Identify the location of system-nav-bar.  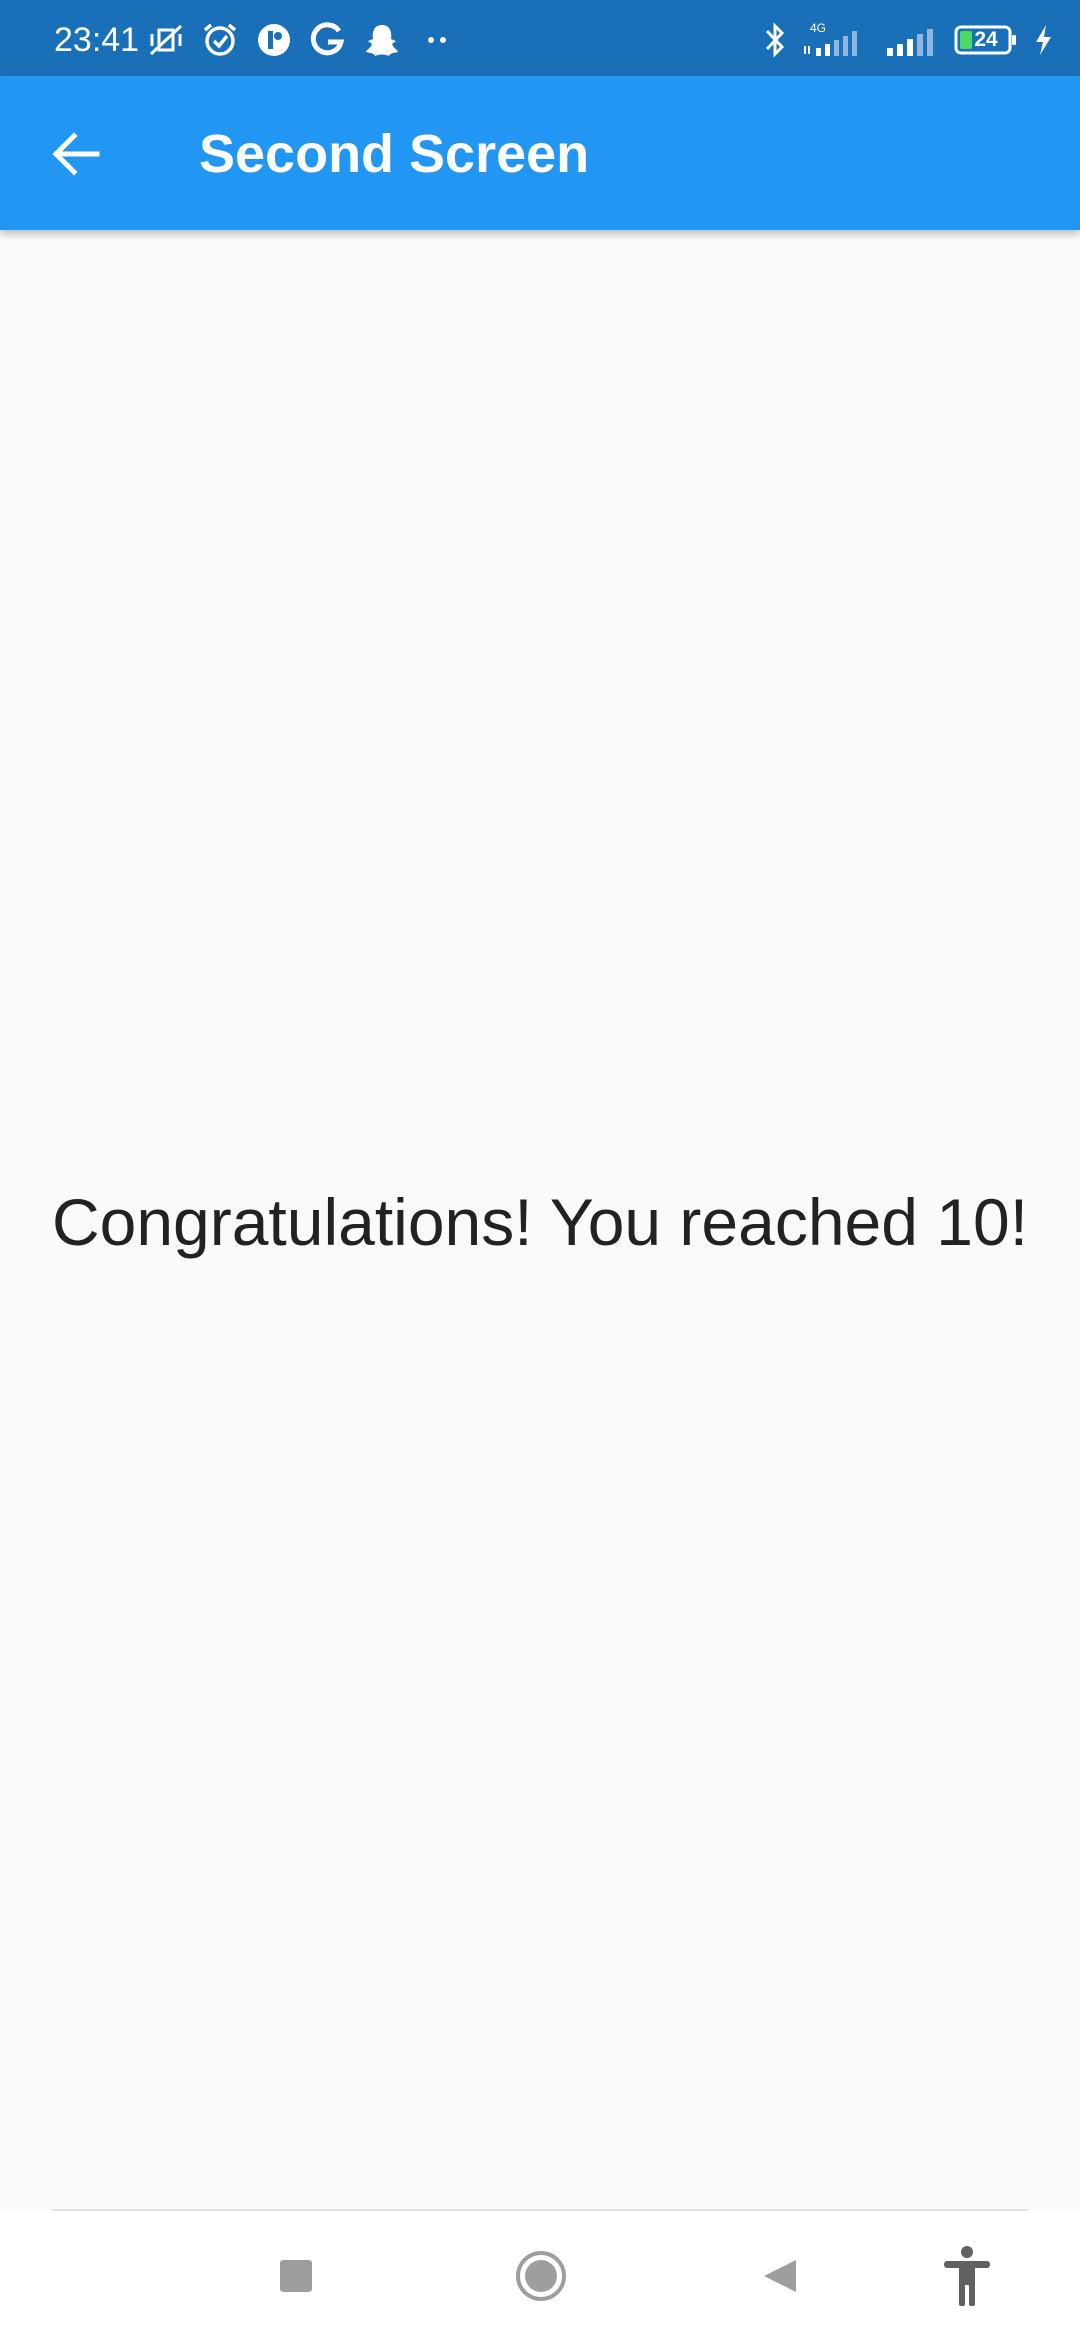
(540, 2275).